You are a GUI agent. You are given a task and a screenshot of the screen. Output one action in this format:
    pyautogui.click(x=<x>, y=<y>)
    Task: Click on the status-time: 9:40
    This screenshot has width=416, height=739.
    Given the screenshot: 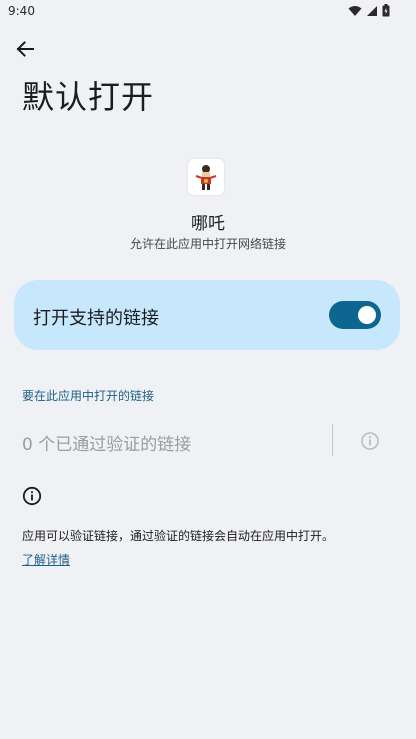 What is the action you would take?
    pyautogui.click(x=21, y=11)
    